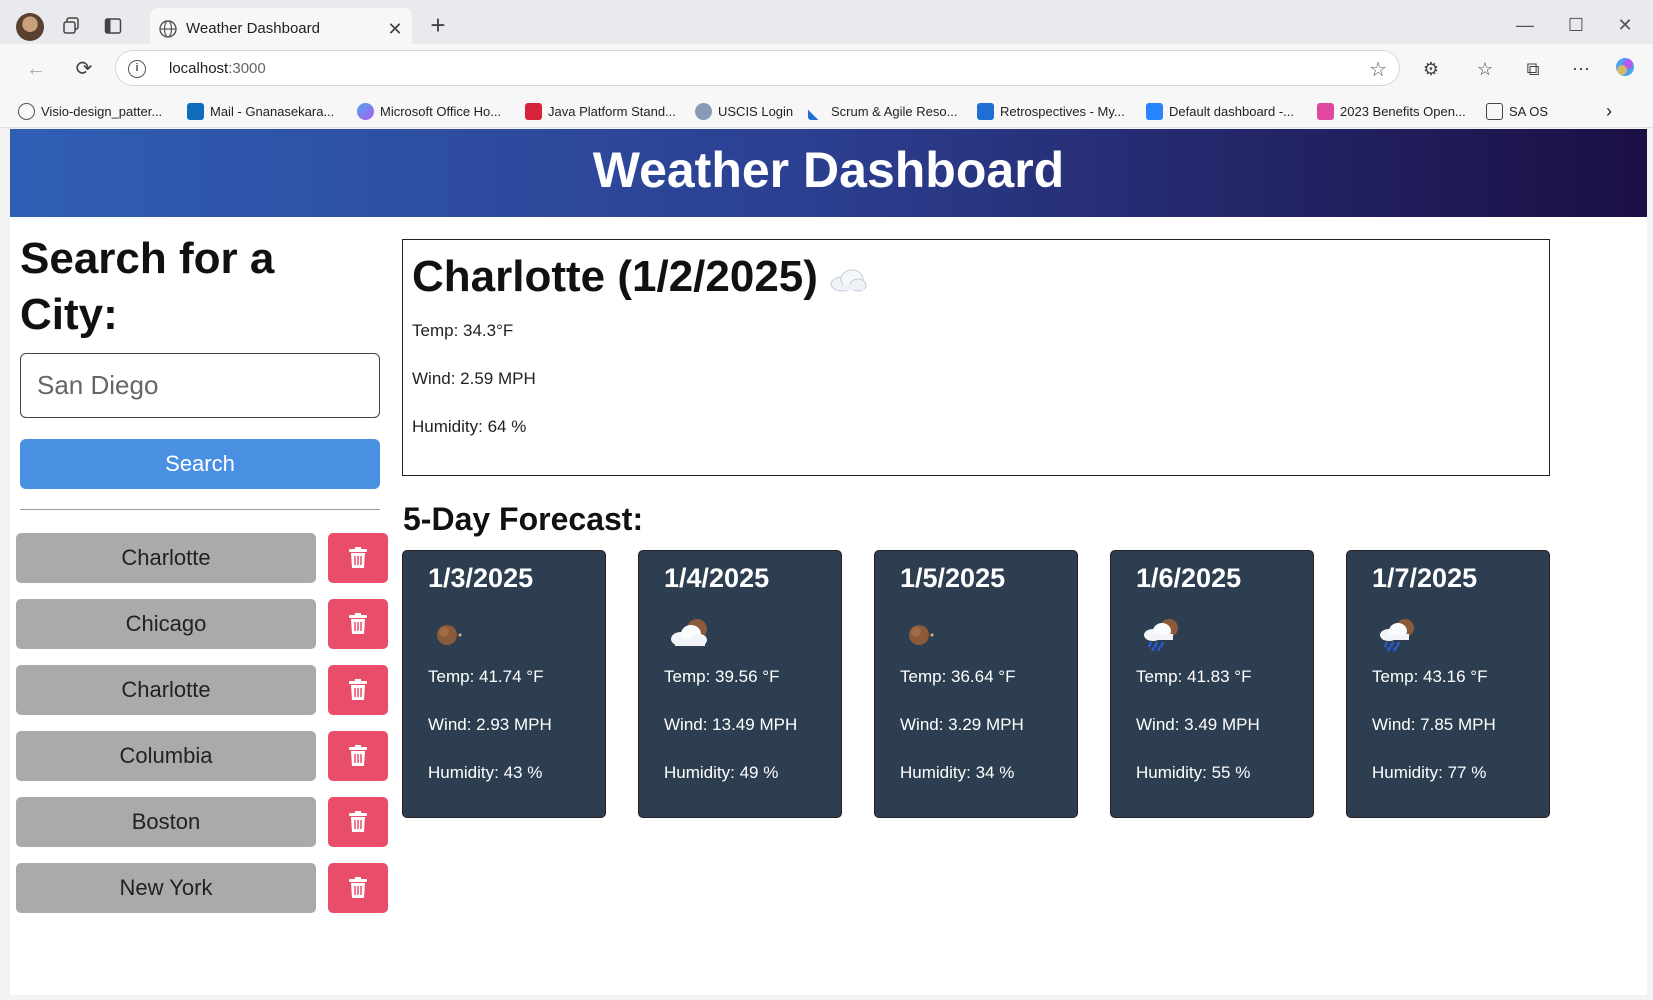 The height and width of the screenshot is (1000, 1653). I want to click on history-row: Boston, so click(206, 830).